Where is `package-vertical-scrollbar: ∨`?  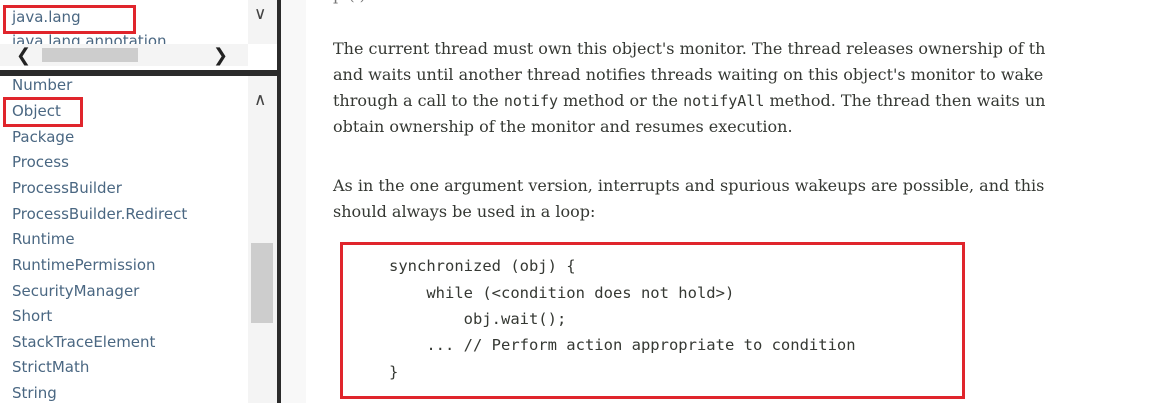
package-vertical-scrollbar: ∨ is located at coordinates (262, 22).